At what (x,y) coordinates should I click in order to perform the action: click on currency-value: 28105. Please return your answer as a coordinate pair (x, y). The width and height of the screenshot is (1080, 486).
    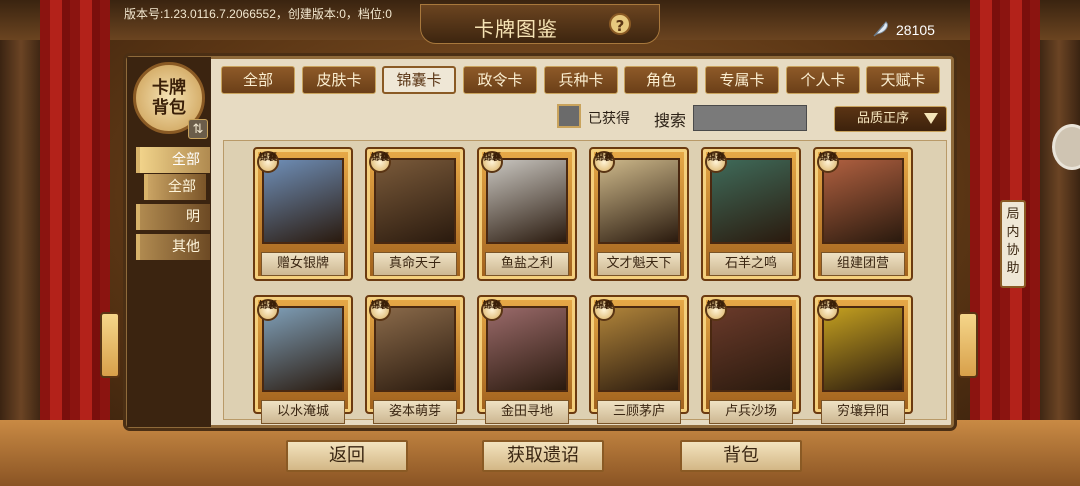
    Looking at the image, I should click on (915, 30).